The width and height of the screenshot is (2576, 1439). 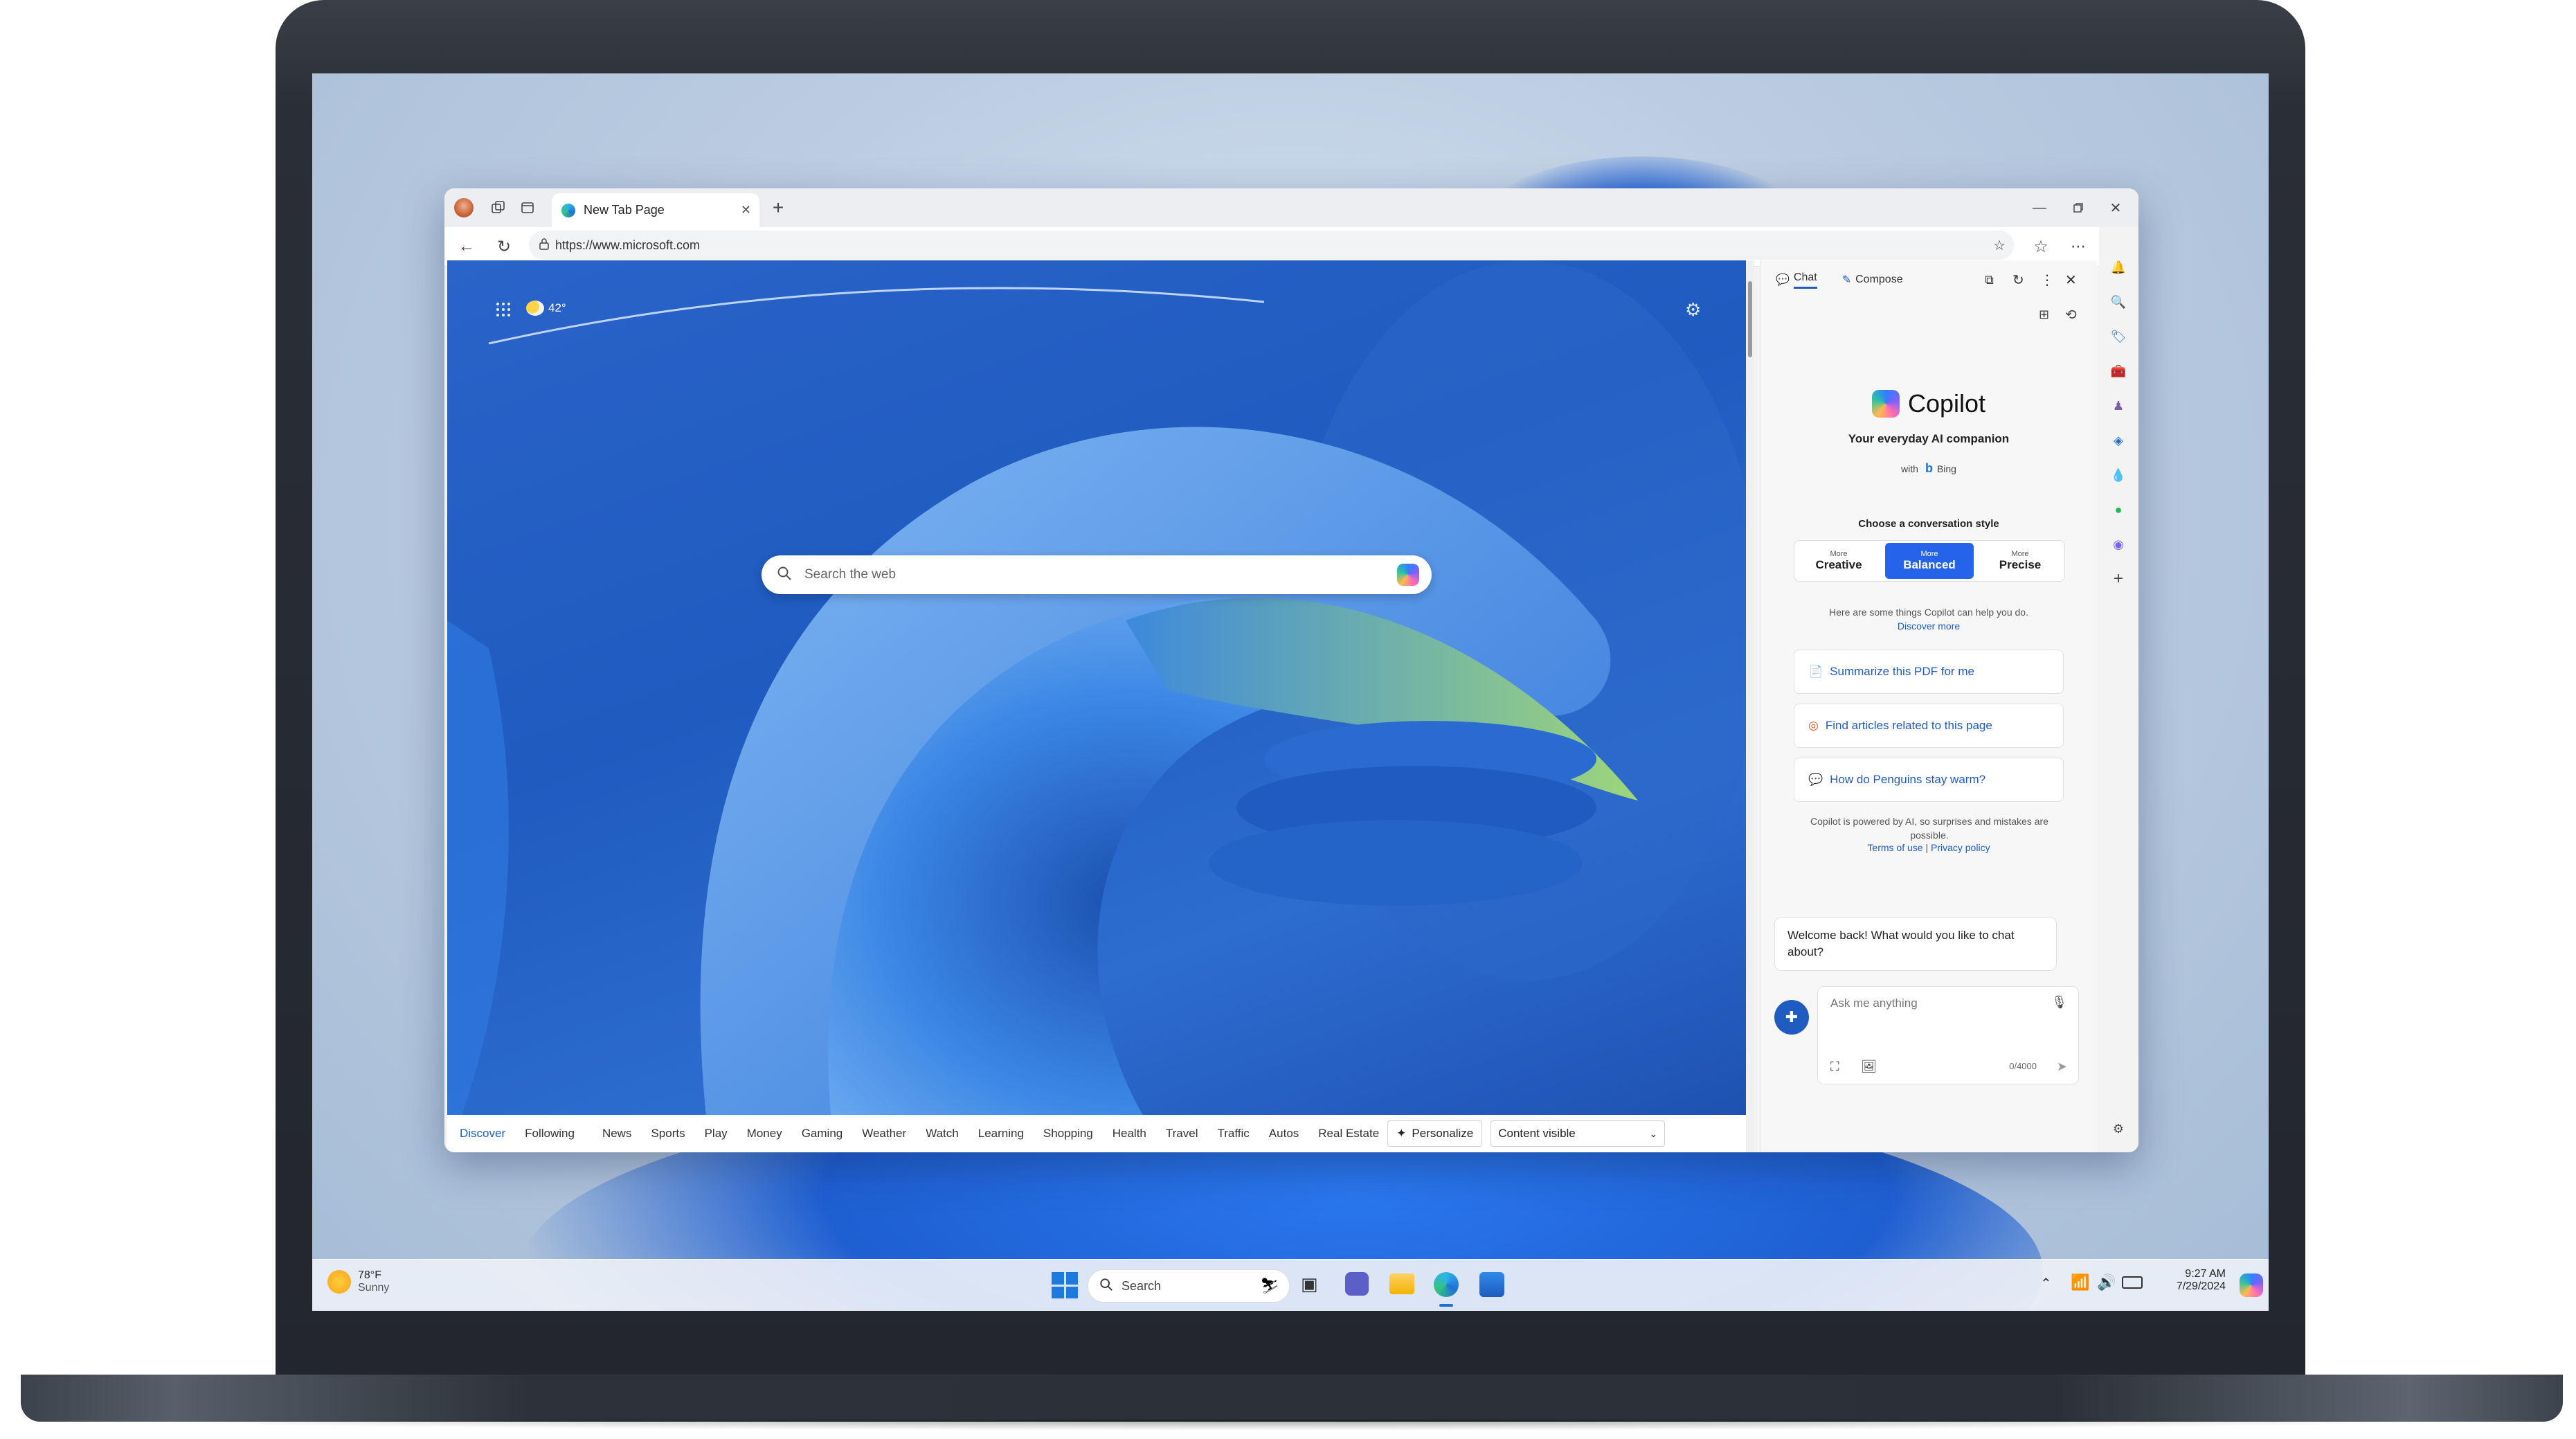 I want to click on close-window-button: ✕, so click(x=2115, y=207).